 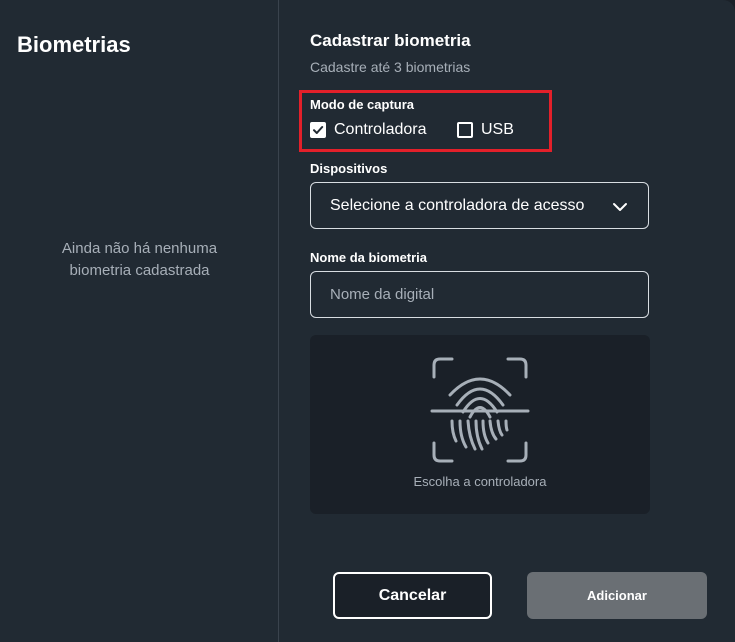 What do you see at coordinates (457, 205) in the screenshot?
I see `devices-selected-value: Selecione a controladora de acesso` at bounding box center [457, 205].